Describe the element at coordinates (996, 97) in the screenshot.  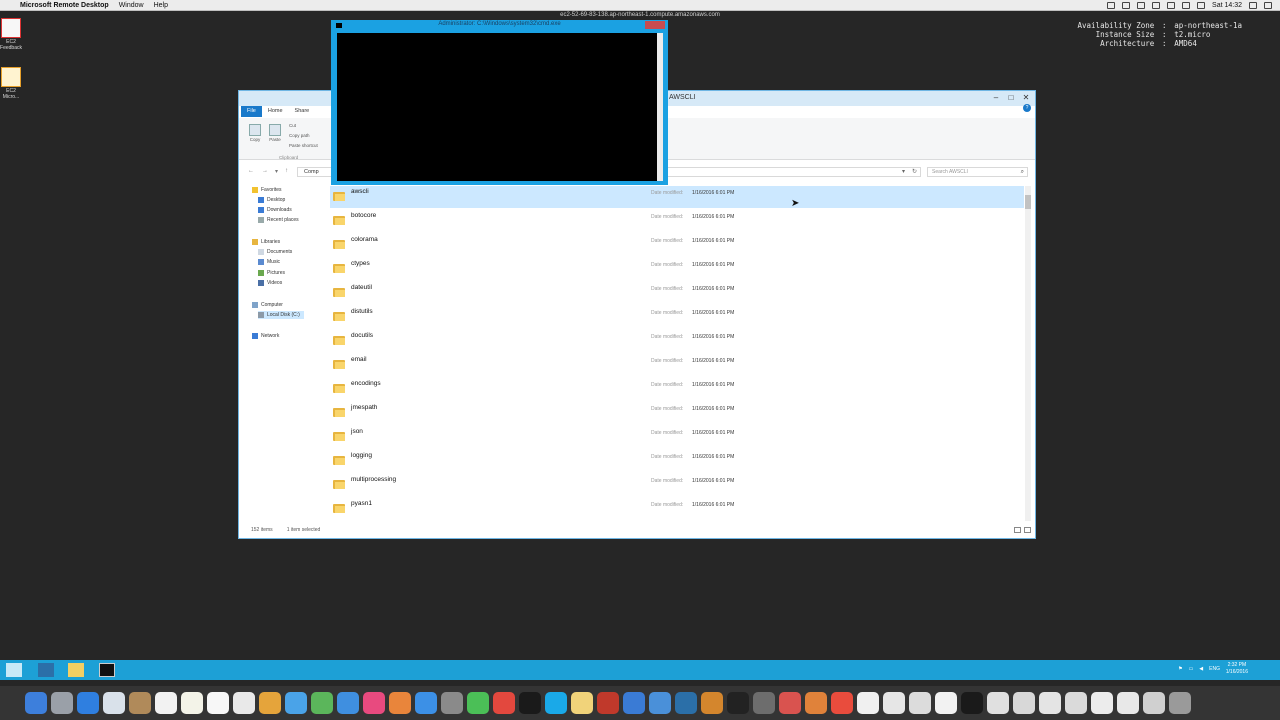
I see `minimize-button: –` at that location.